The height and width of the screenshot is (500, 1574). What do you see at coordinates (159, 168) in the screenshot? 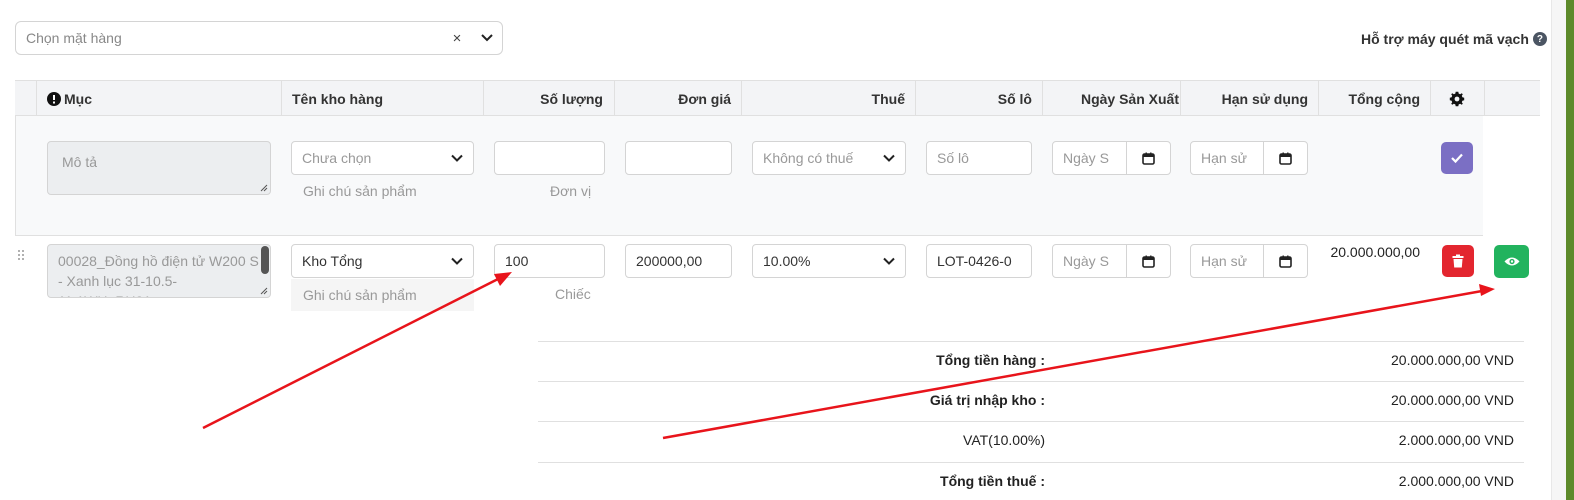
I see `description-textarea: Mô tả` at bounding box center [159, 168].